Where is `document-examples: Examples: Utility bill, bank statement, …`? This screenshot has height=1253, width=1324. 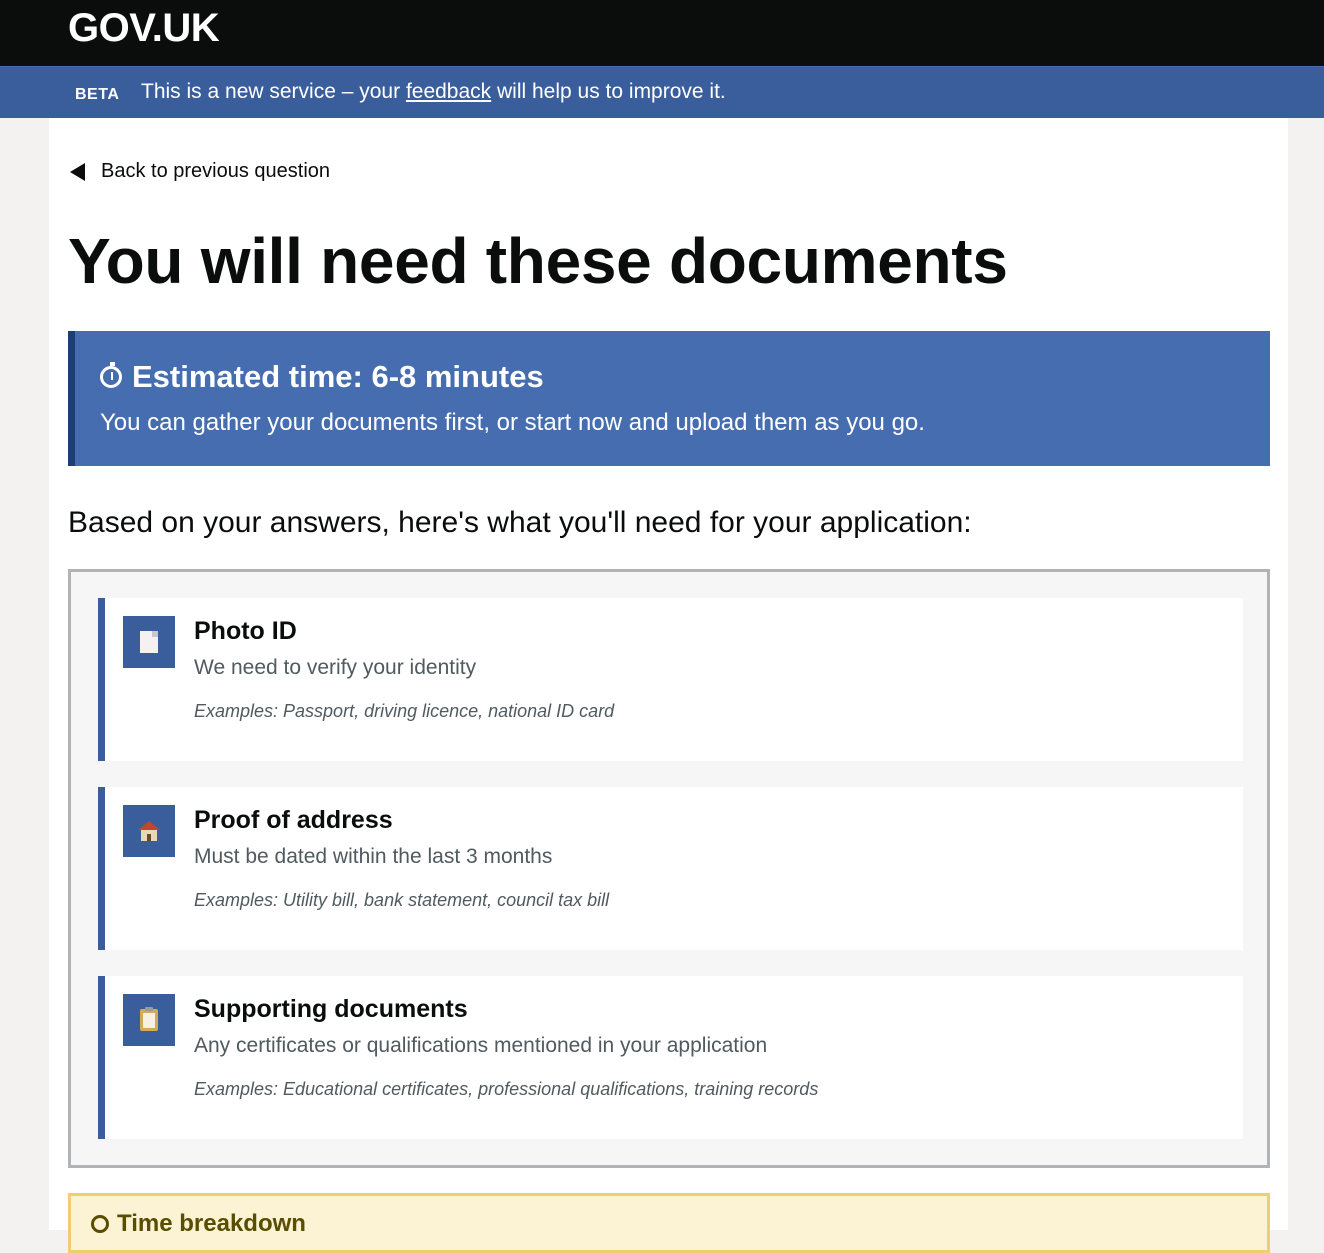
document-examples: Examples: Utility bill, bank statement, … is located at coordinates (402, 900).